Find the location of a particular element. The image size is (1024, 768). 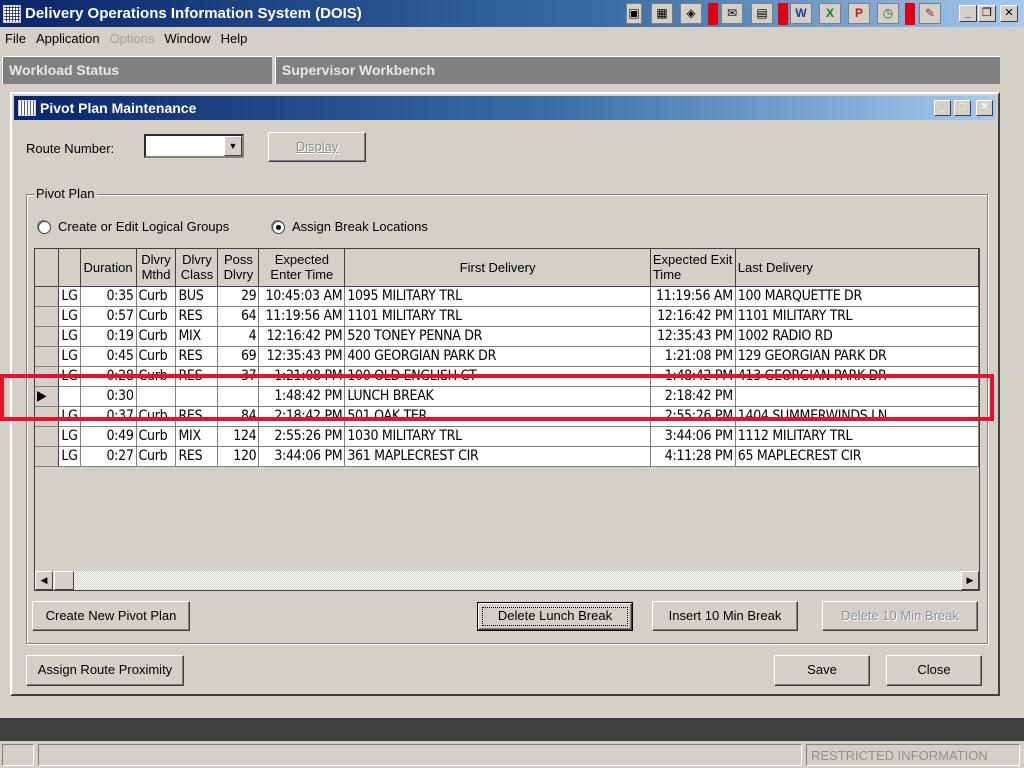

child-close-button: ✕ is located at coordinates (984, 108).